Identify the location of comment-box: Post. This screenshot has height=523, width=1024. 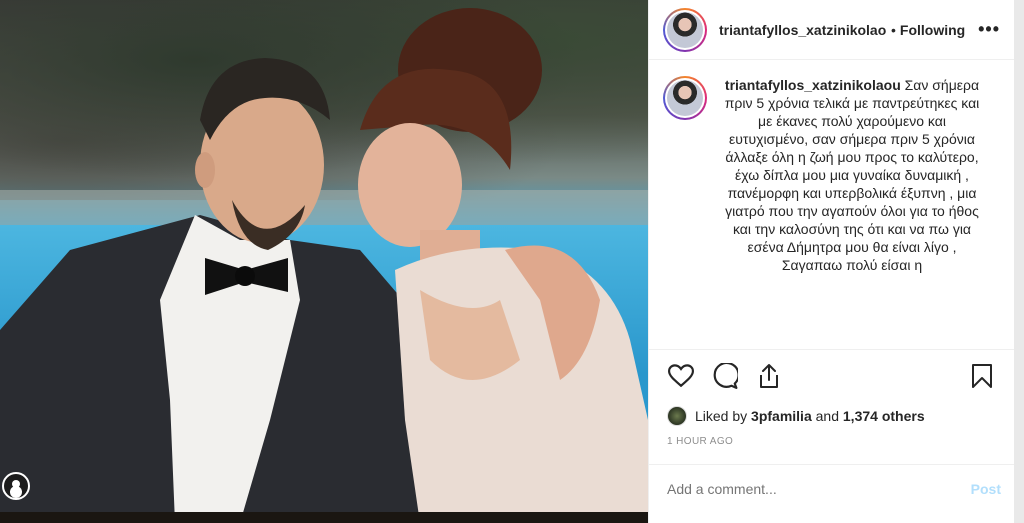
(832, 488).